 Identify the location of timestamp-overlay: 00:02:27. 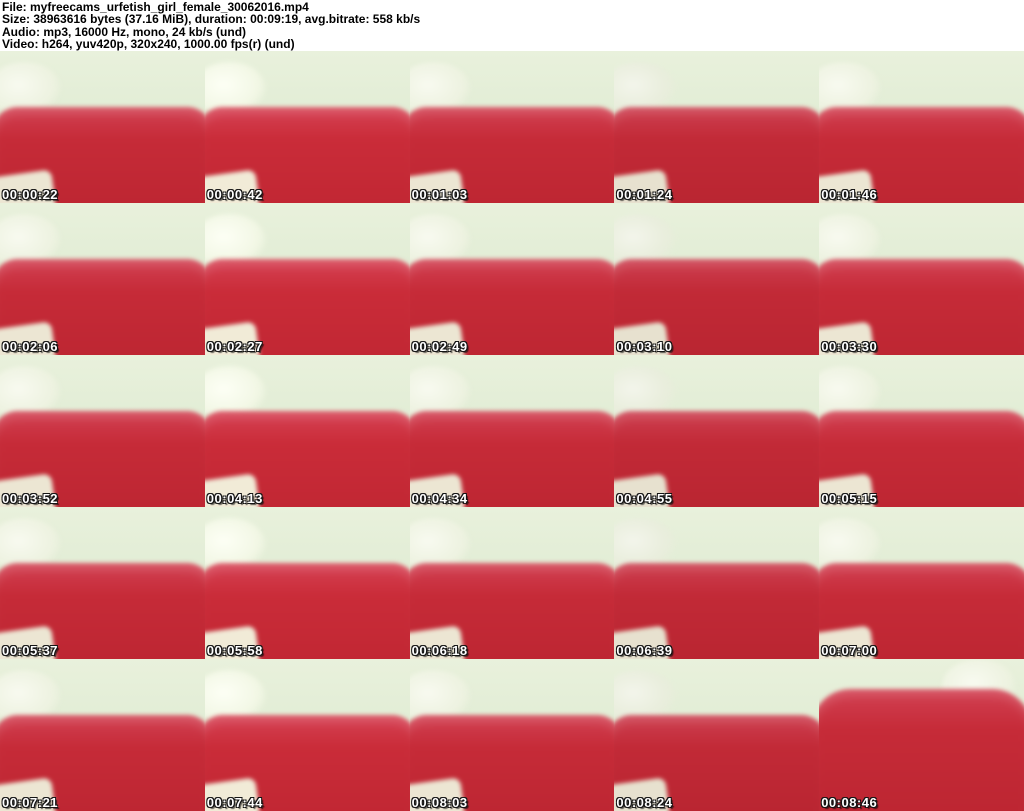
(234, 346).